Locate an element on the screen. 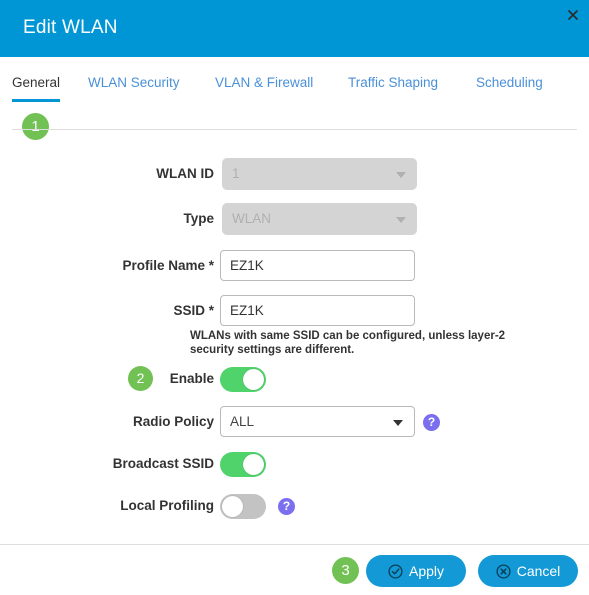 The image size is (589, 595). tab-wlan-security: WLAN Security is located at coordinates (134, 87).